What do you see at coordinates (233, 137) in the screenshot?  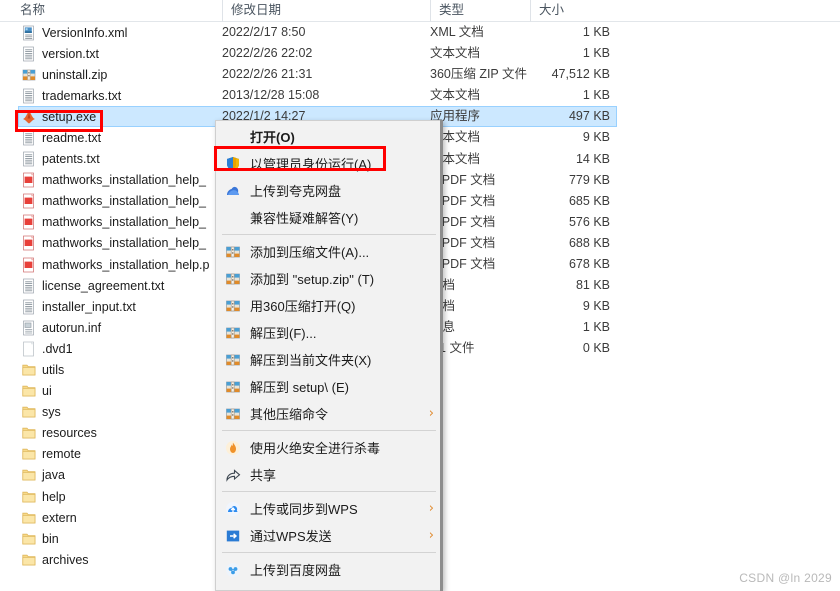 I see `no-icon` at bounding box center [233, 137].